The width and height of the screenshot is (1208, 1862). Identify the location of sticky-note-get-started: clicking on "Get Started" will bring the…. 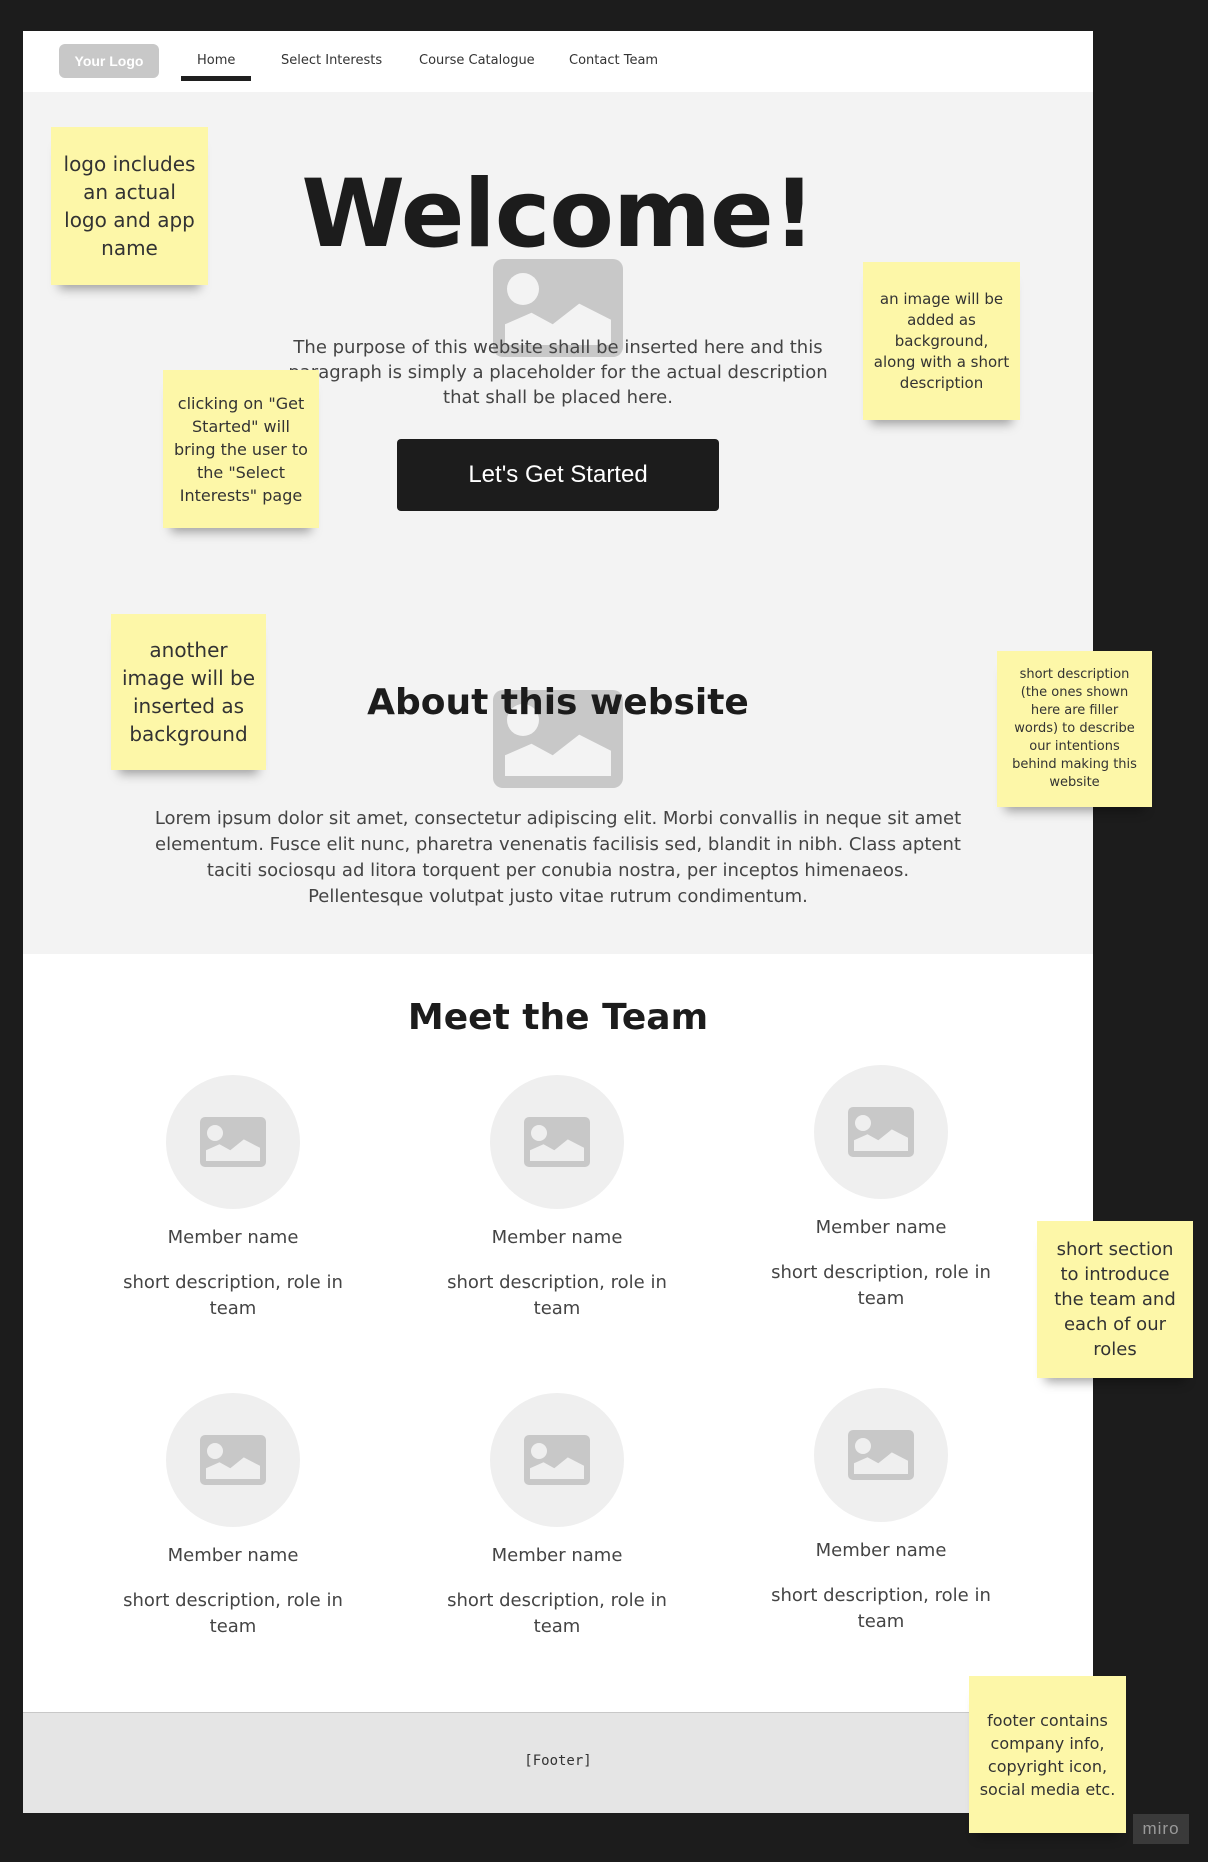
(241, 449).